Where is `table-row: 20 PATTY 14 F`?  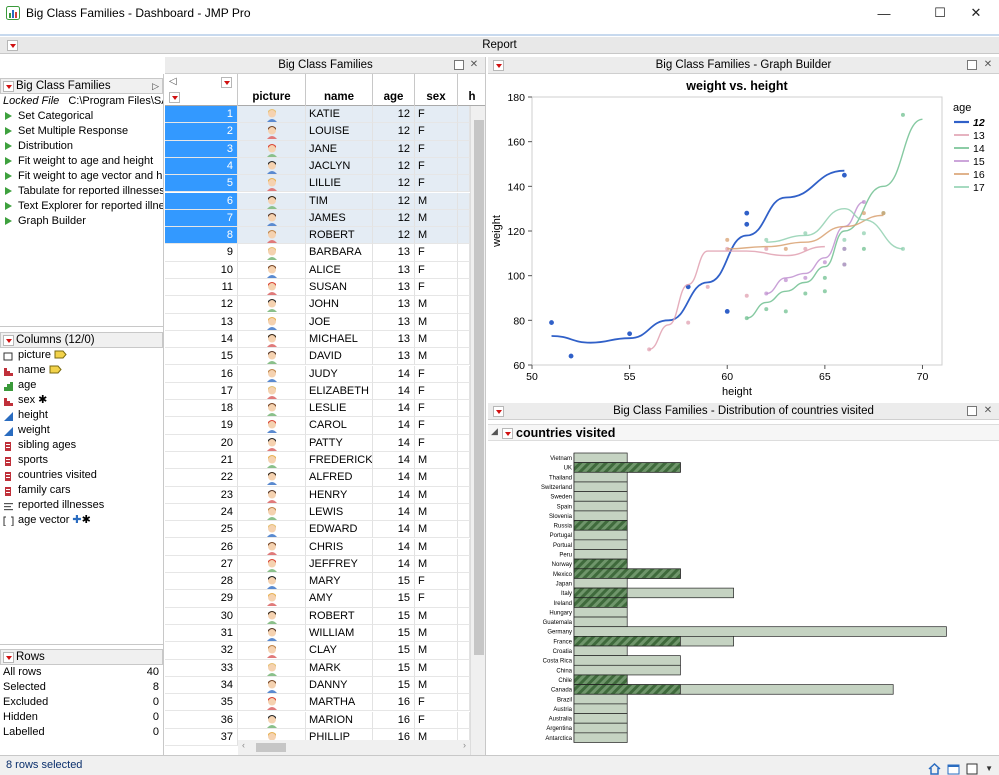 table-row: 20 PATTY 14 F is located at coordinates (317, 443).